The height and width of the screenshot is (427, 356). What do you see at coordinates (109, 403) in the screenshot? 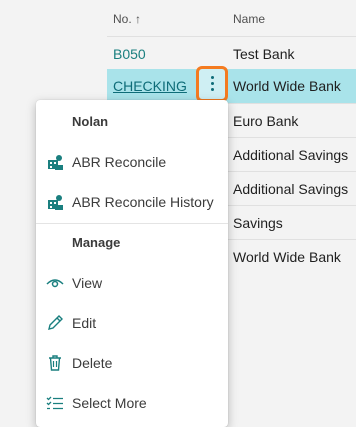
I see `menu-item-label: Select More` at bounding box center [109, 403].